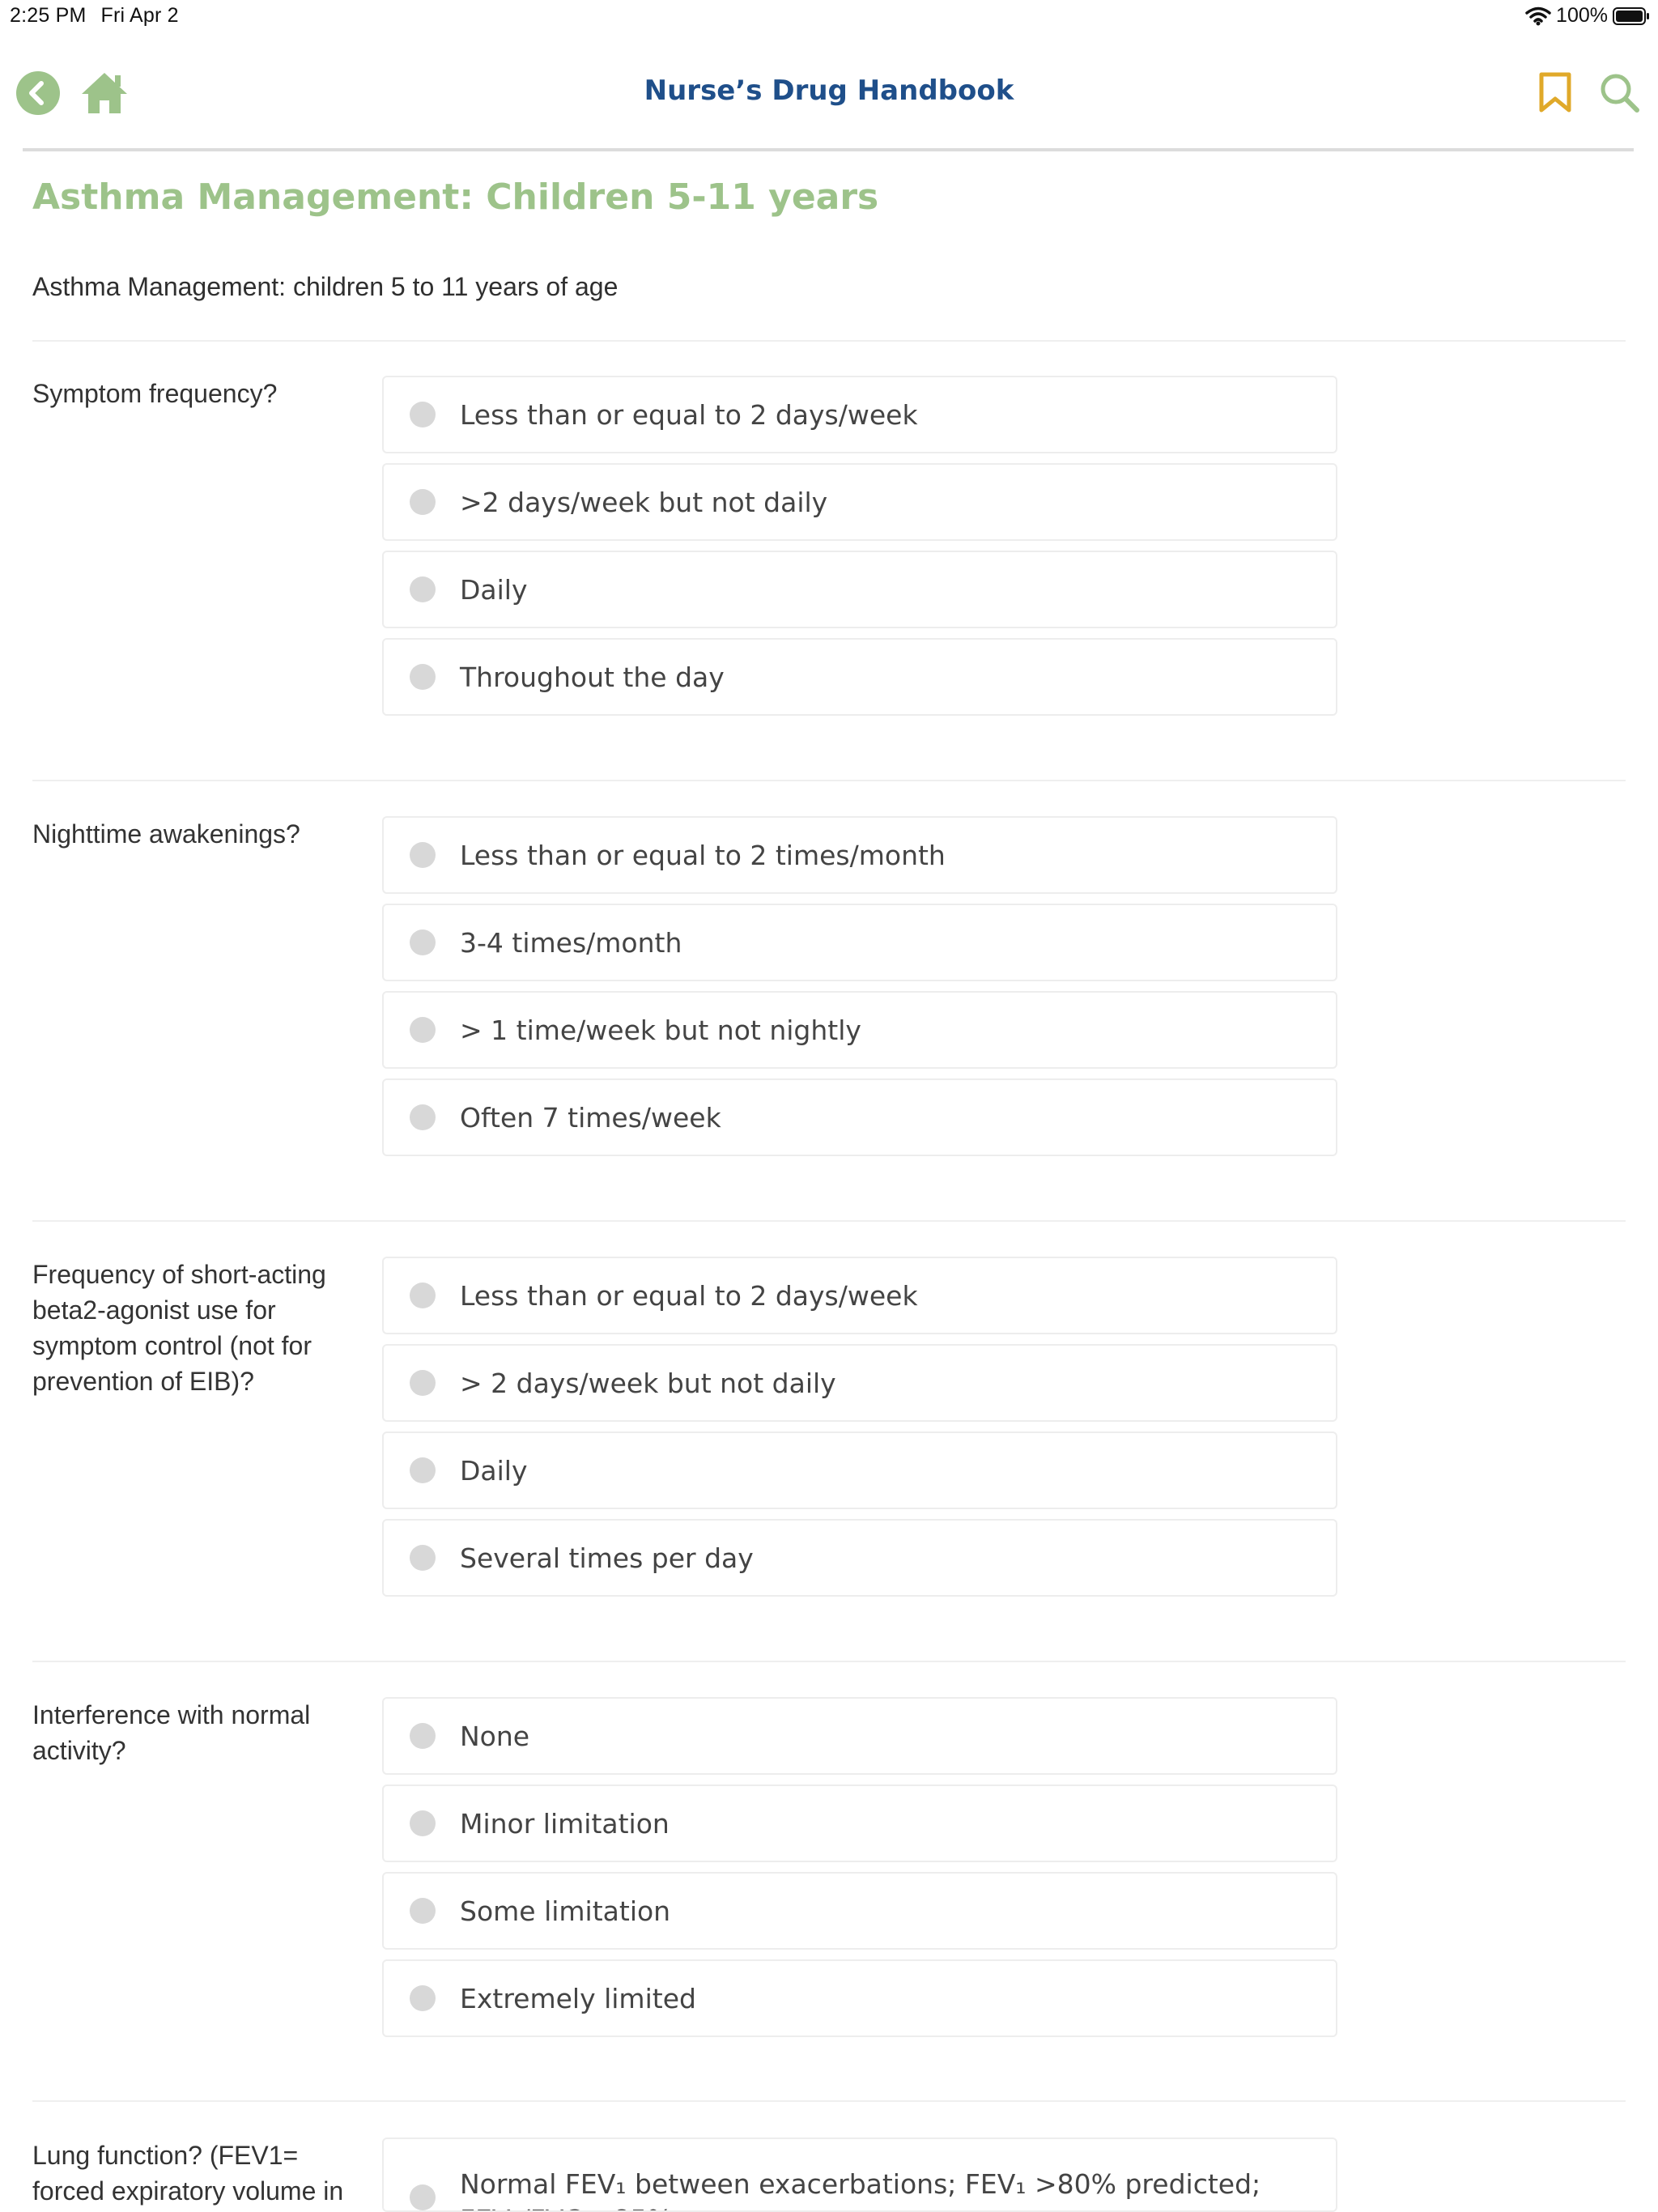 This screenshot has width=1658, height=2212. What do you see at coordinates (48, 16) in the screenshot?
I see `status-time: 2:25 PM` at bounding box center [48, 16].